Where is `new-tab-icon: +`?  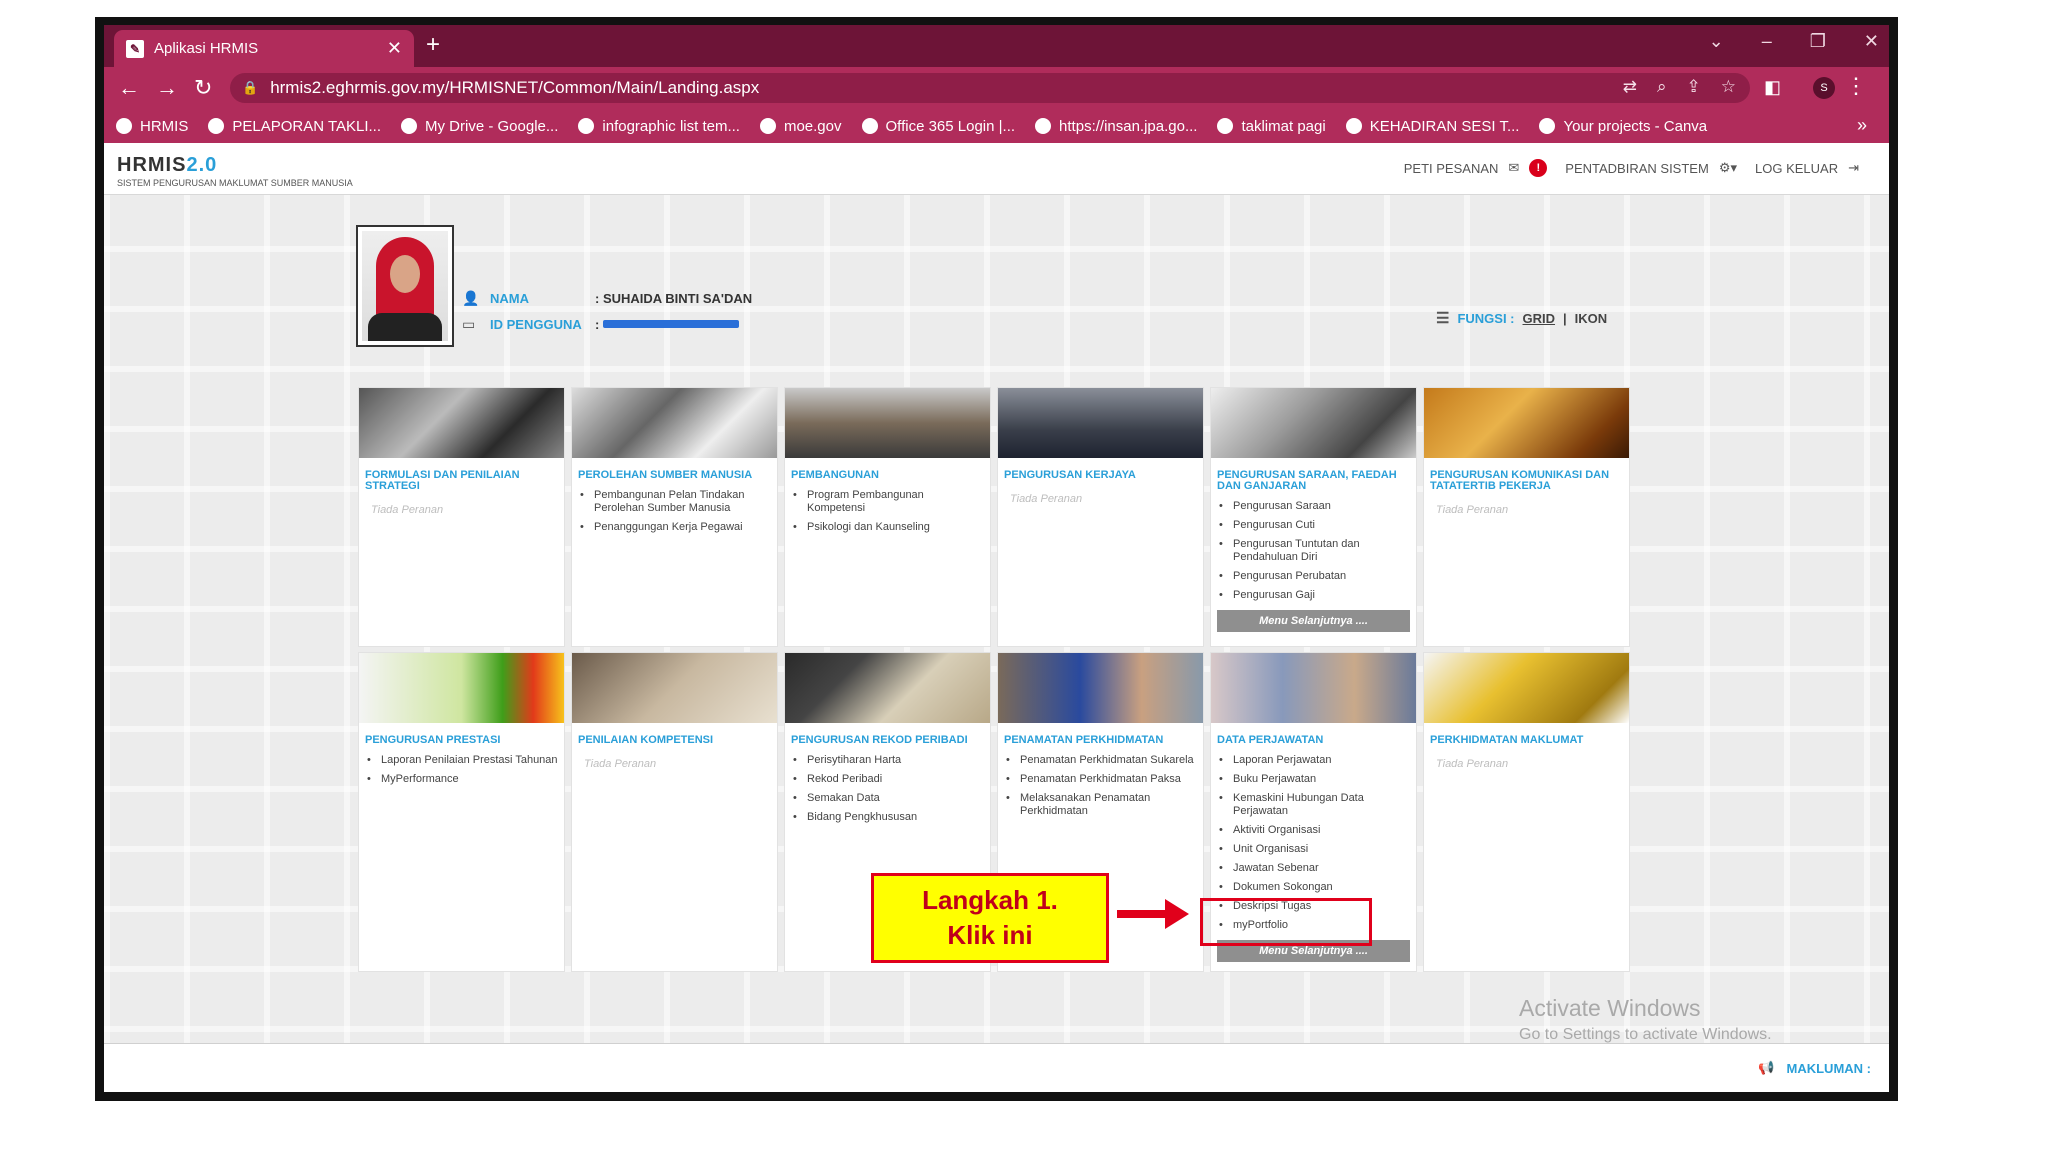 new-tab-icon: + is located at coordinates (433, 45).